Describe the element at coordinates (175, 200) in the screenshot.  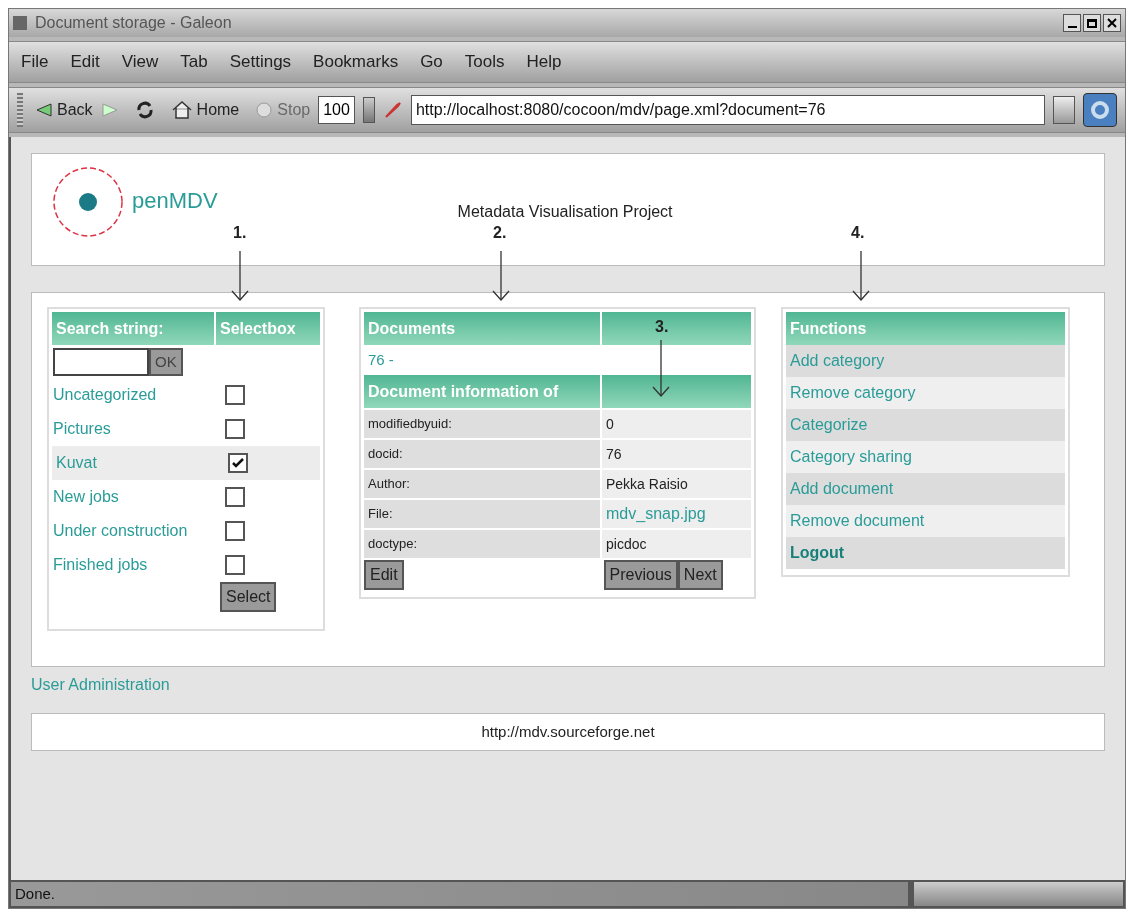
I see `logo-text: penMDV` at that location.